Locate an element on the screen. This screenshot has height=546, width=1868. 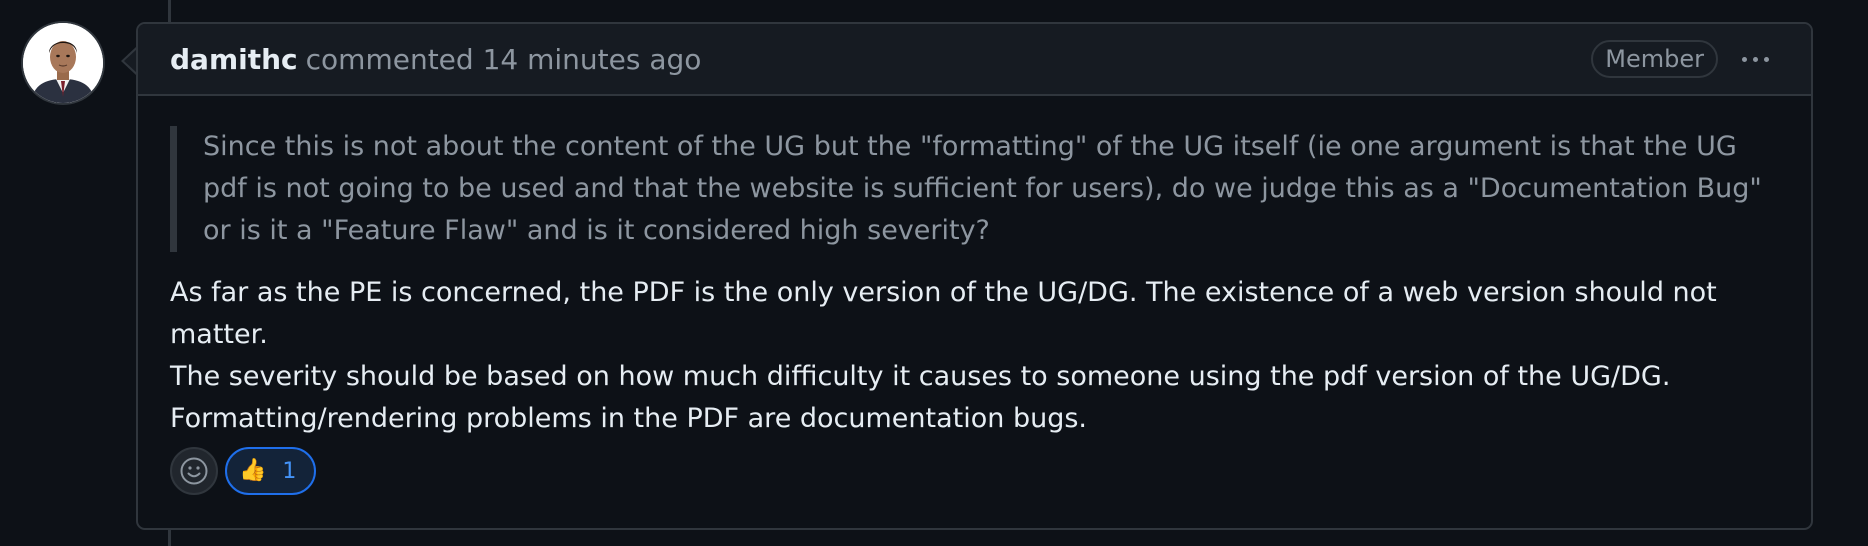
header-actions: Member is located at coordinates (1685, 59).